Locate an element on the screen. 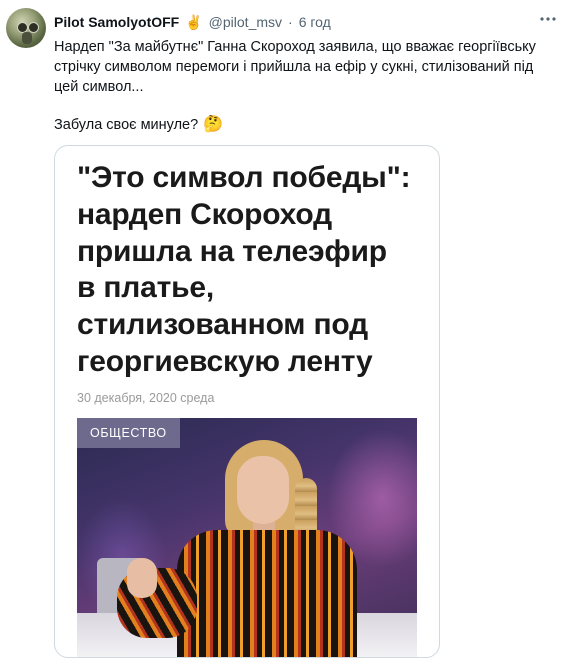 The width and height of the screenshot is (566, 664). person-hand is located at coordinates (142, 578).